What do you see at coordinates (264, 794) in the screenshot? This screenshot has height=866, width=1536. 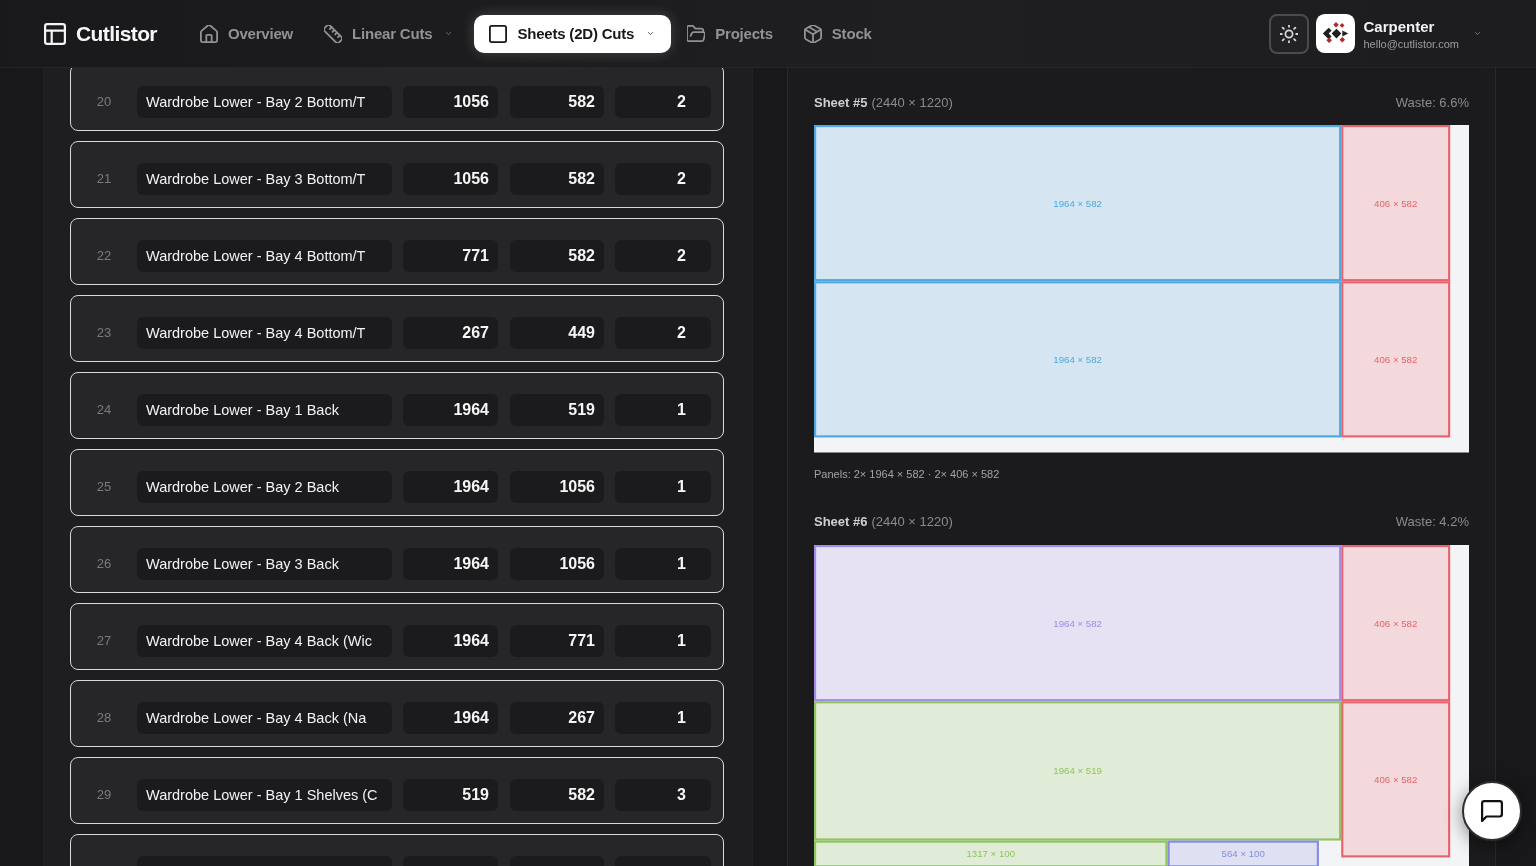 I see `text-field: Wardrobe Lower - Bay 1 Shelves (C` at bounding box center [264, 794].